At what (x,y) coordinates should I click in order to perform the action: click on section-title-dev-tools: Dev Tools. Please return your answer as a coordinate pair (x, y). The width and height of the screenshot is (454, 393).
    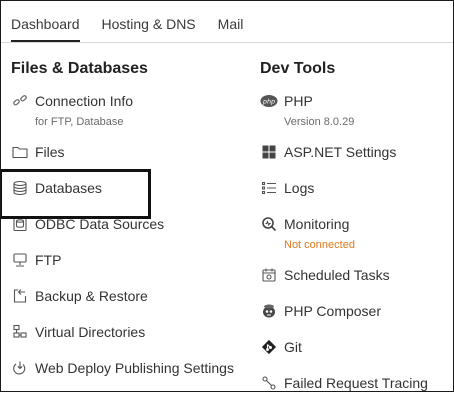
    Looking at the image, I should click on (298, 68).